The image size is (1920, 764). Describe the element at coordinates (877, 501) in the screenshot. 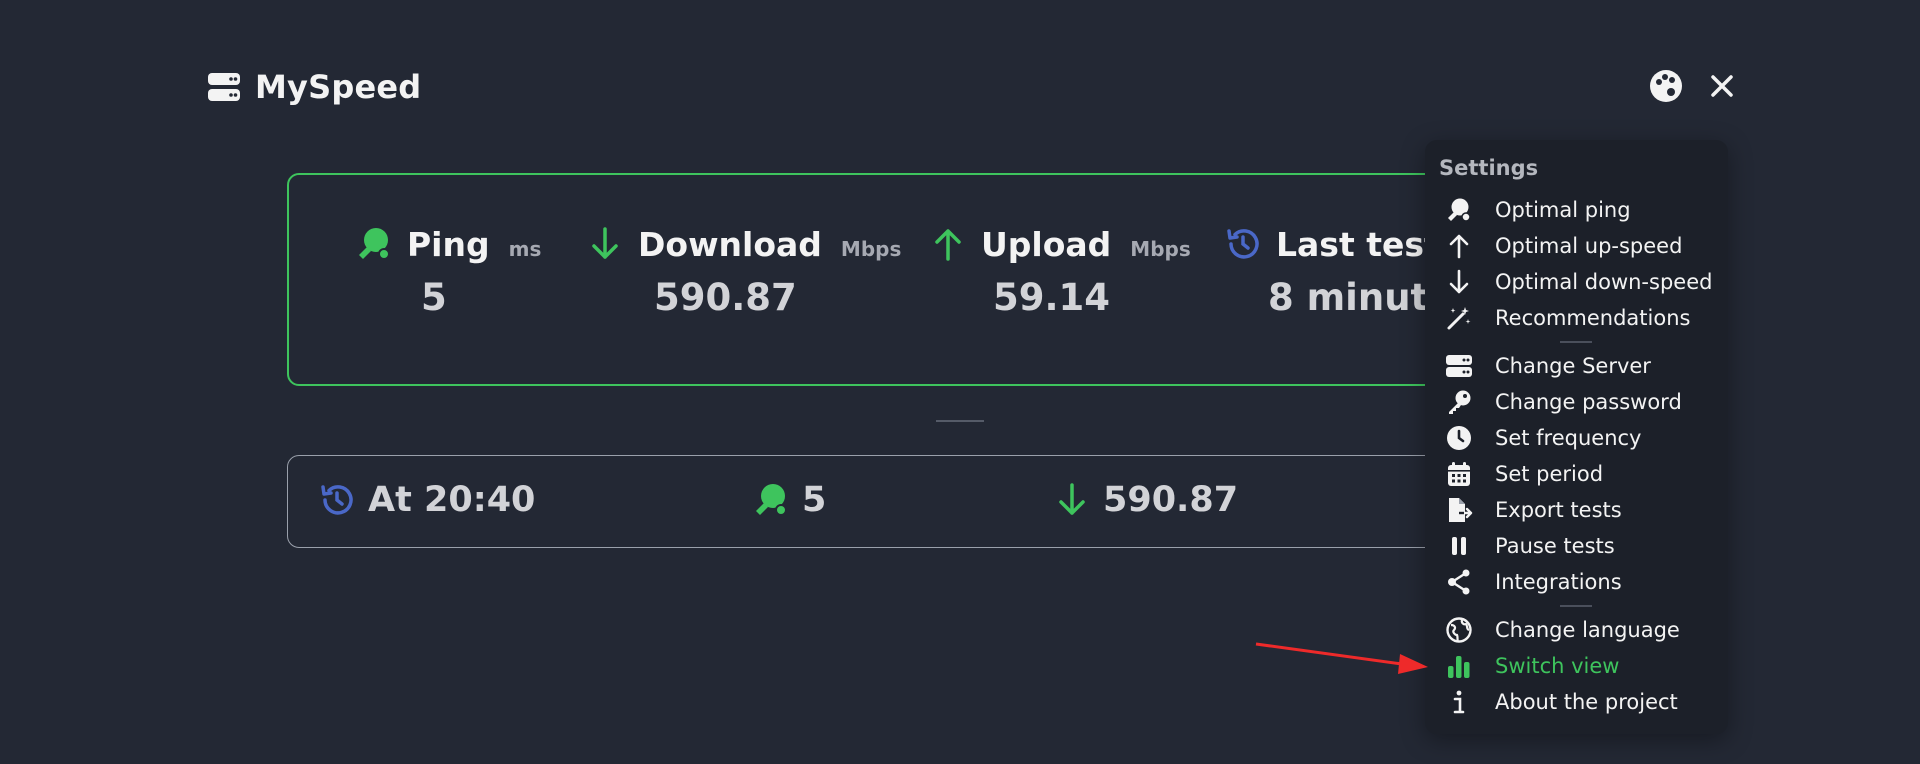

I see `test-row: At 20:40 5 590.87` at that location.